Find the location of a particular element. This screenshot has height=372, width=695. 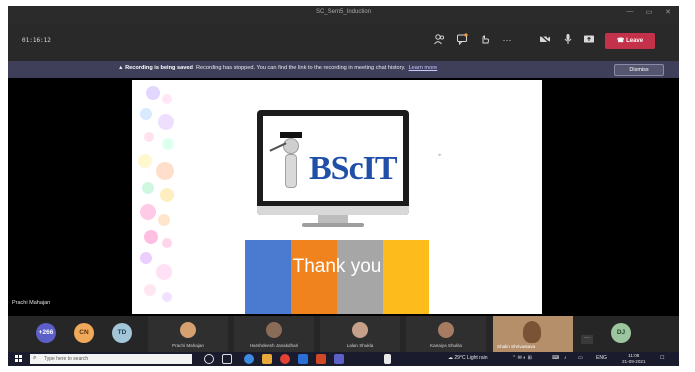

taskbar-clock: 11:08 21-09-2021 is located at coordinates (634, 359).